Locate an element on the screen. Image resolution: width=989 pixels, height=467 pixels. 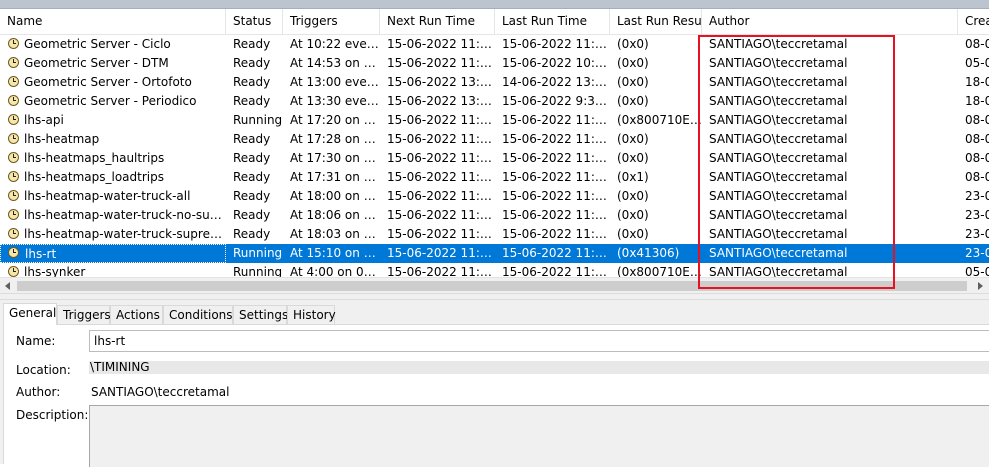
location-value: \TIMINING is located at coordinates (120, 367).